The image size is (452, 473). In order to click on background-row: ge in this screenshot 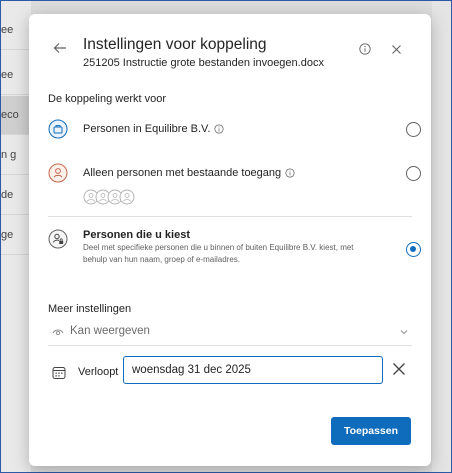, I will do `click(16, 235)`.